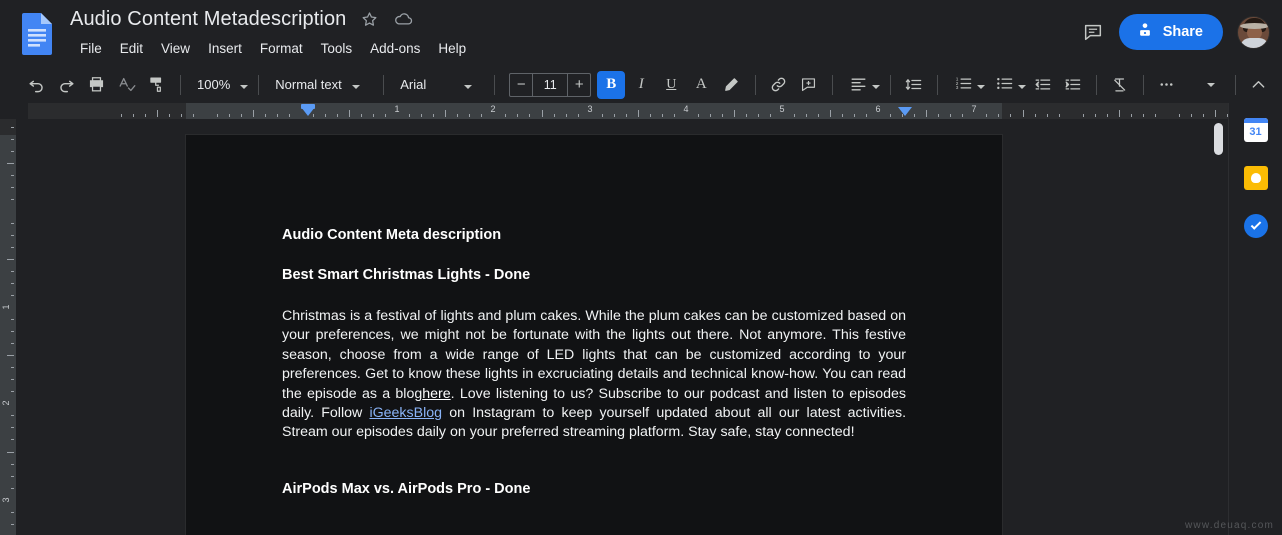  Describe the element at coordinates (1255, 178) in the screenshot. I see `google-keep-icon` at that location.